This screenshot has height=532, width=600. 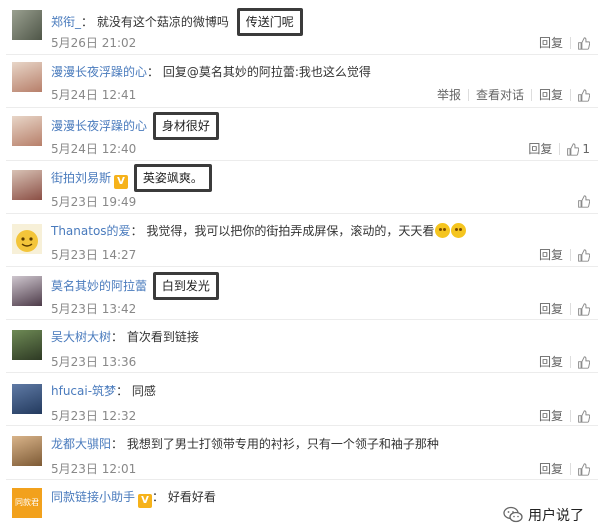 I want to click on wechat-icon, so click(x=513, y=514).